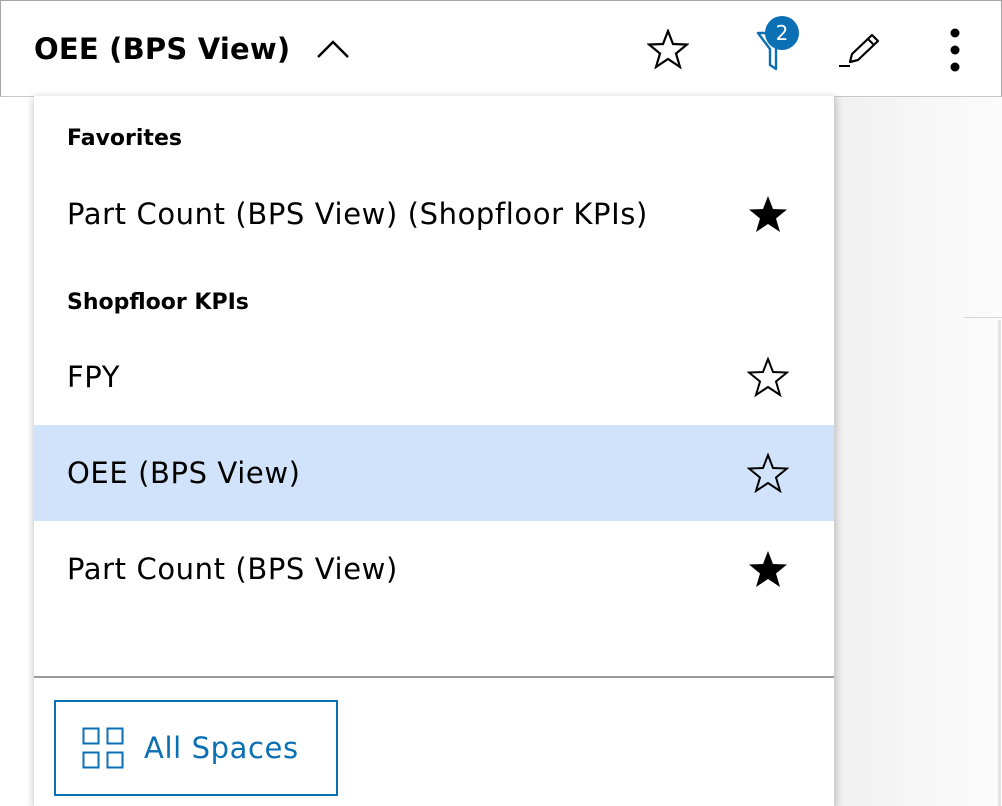 The height and width of the screenshot is (806, 1002). What do you see at coordinates (103, 748) in the screenshot?
I see `grid-icon` at bounding box center [103, 748].